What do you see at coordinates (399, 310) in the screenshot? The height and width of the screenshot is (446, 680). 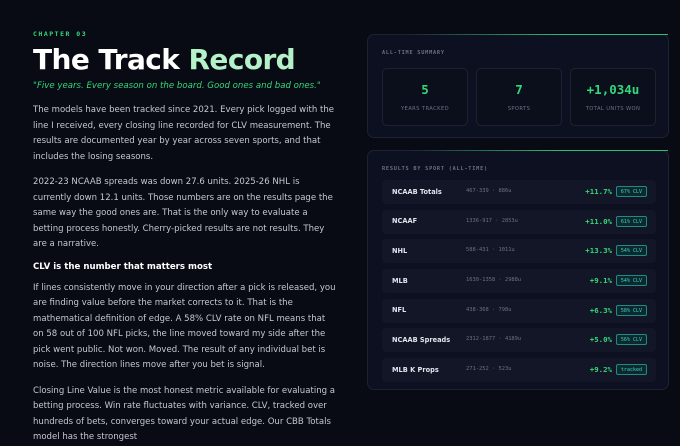 I see `sport-name: NFL` at bounding box center [399, 310].